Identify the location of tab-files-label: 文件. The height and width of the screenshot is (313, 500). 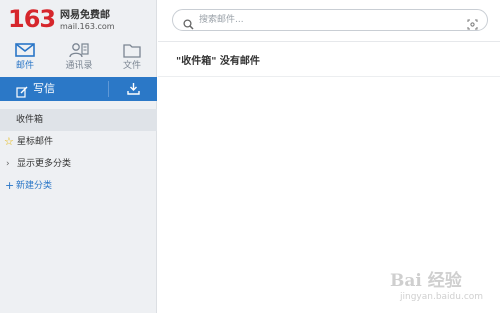
(131, 66).